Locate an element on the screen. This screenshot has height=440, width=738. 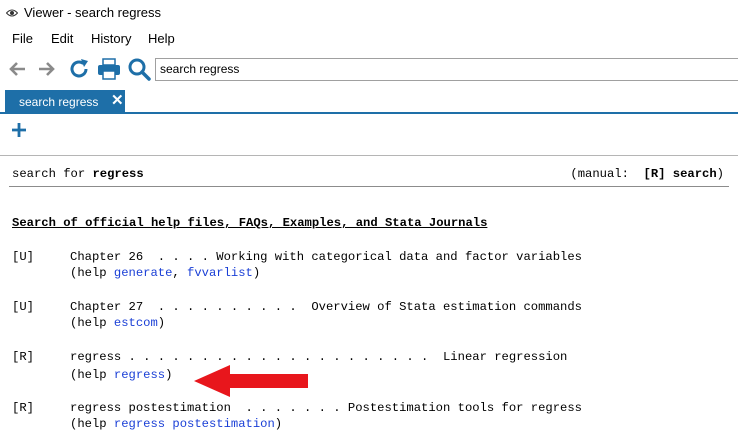
search-header: search for regress is located at coordinates (78, 174).